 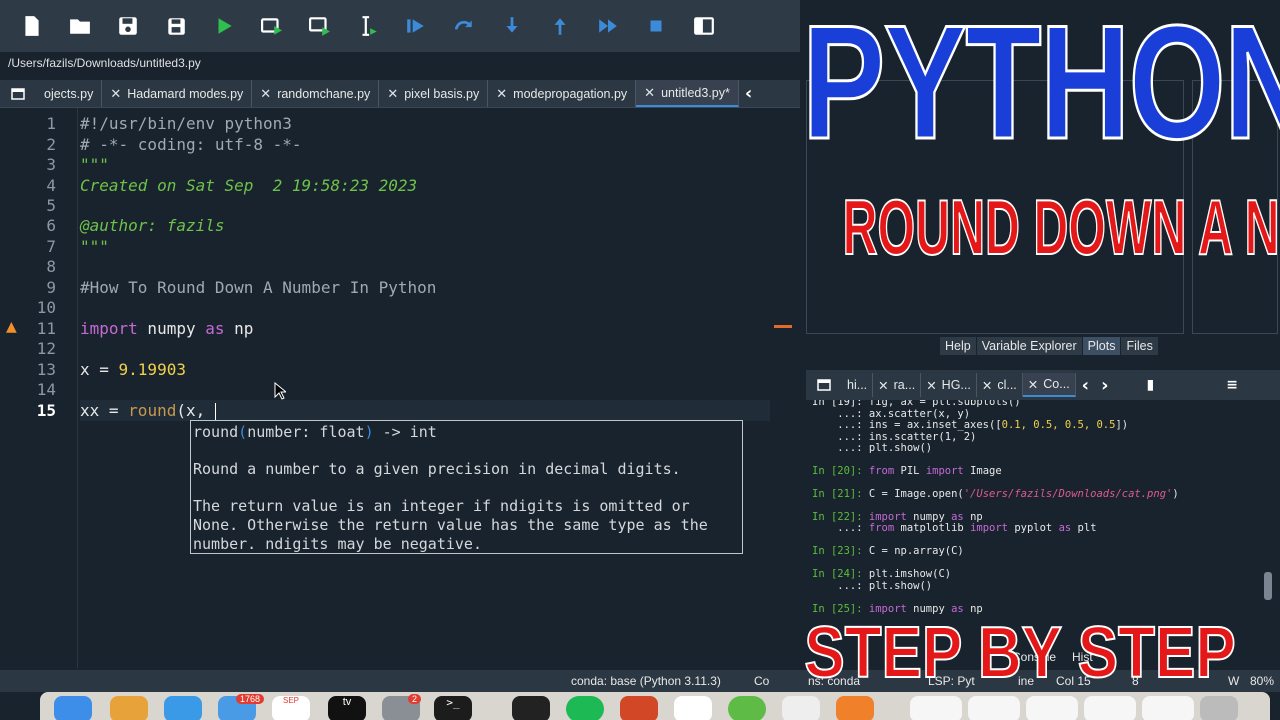 I want to click on code-text: matplotlib, so click(x=932, y=528).